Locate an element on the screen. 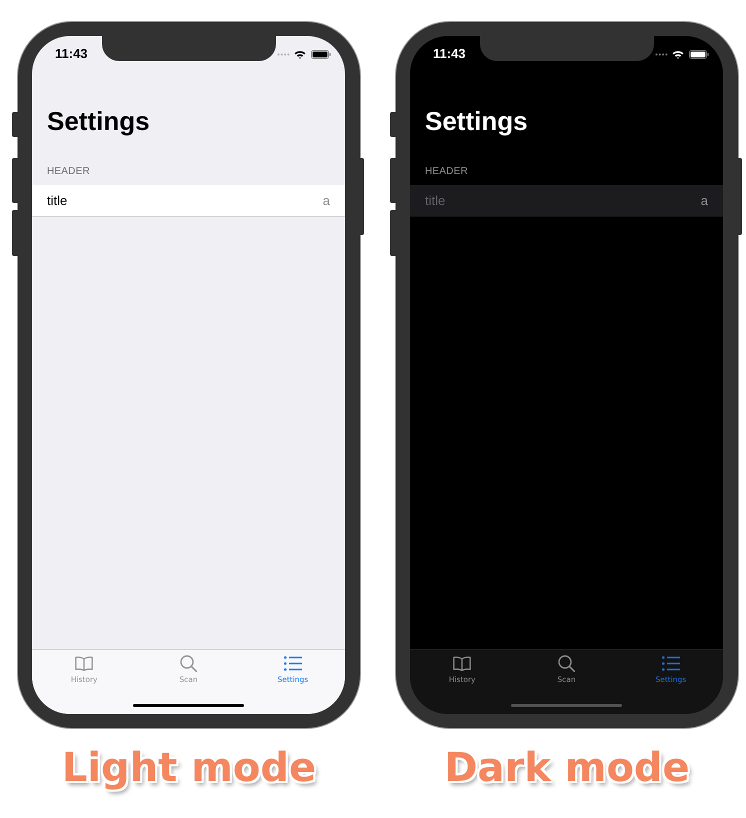 The width and height of the screenshot is (746, 818). caption-text: Dark mode is located at coordinates (567, 768).